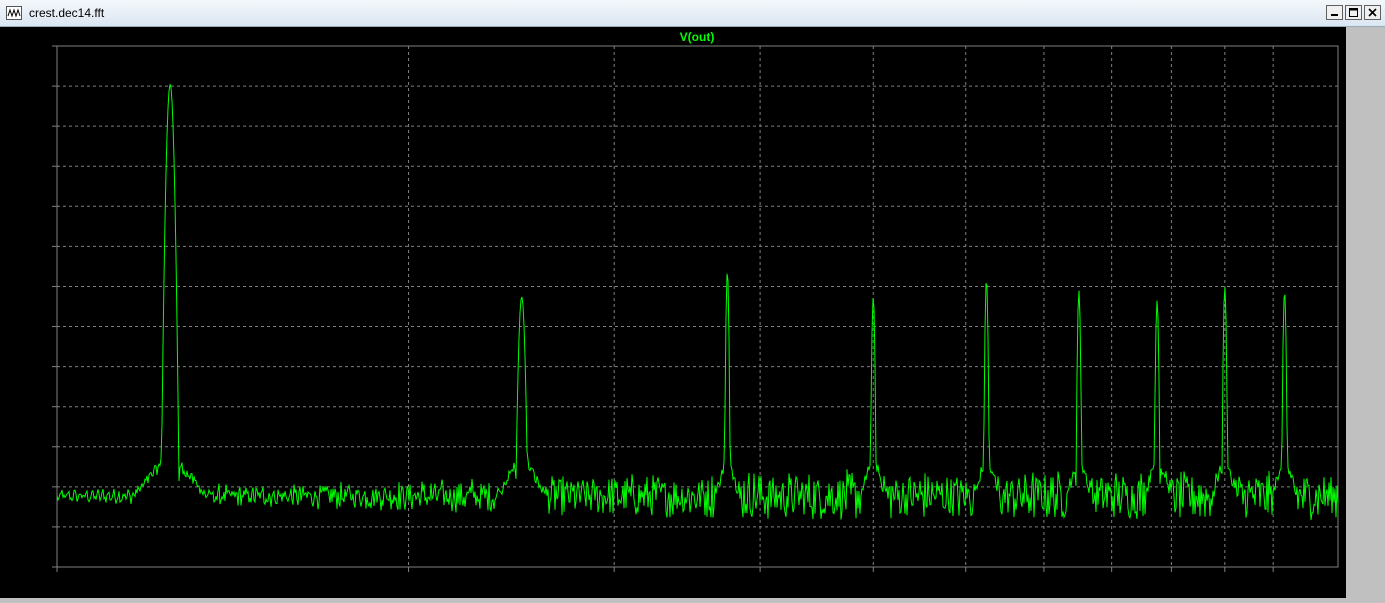 The image size is (1385, 603). What do you see at coordinates (760, 582) in the screenshot?
I see `x-tick-label: 32KHz` at bounding box center [760, 582].